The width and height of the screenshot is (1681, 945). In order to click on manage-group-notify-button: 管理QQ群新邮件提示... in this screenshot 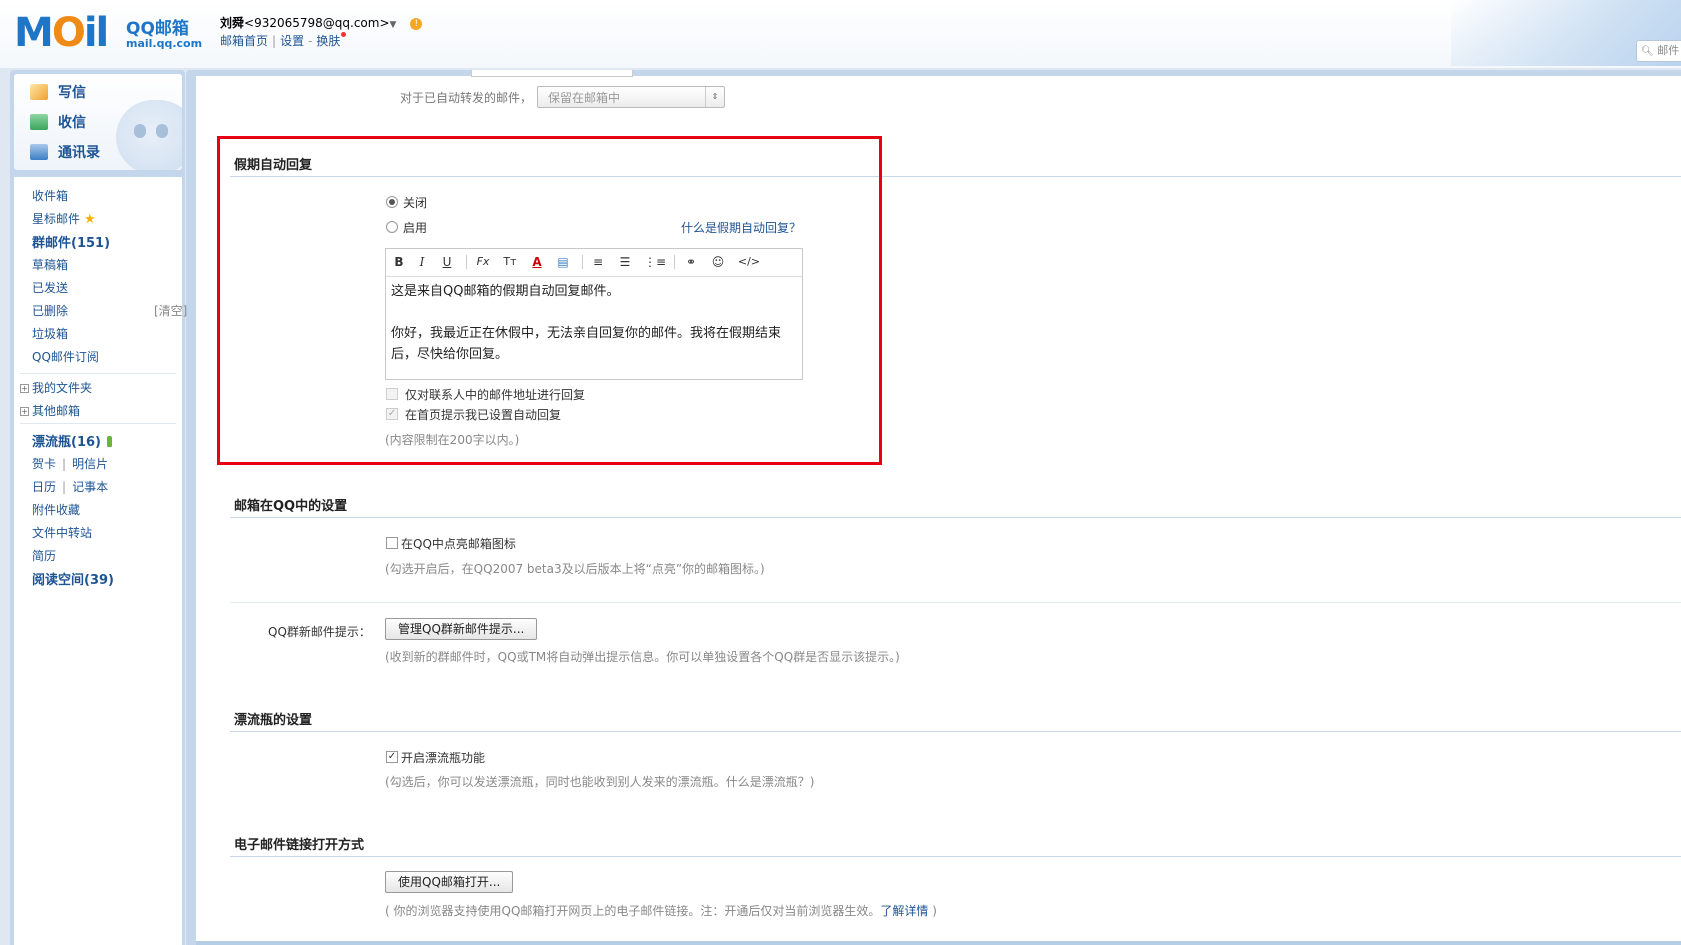, I will do `click(461, 629)`.